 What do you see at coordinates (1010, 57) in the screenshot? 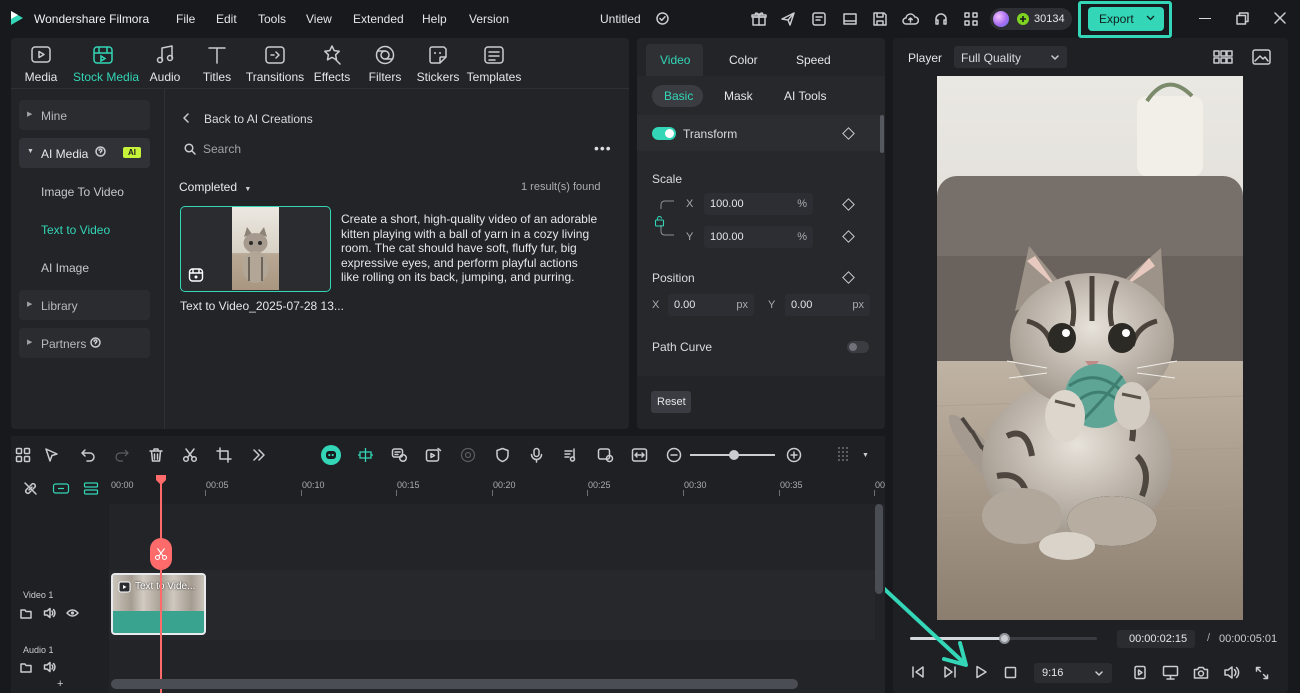
I see `quality-dropdown: Full Quality` at bounding box center [1010, 57].